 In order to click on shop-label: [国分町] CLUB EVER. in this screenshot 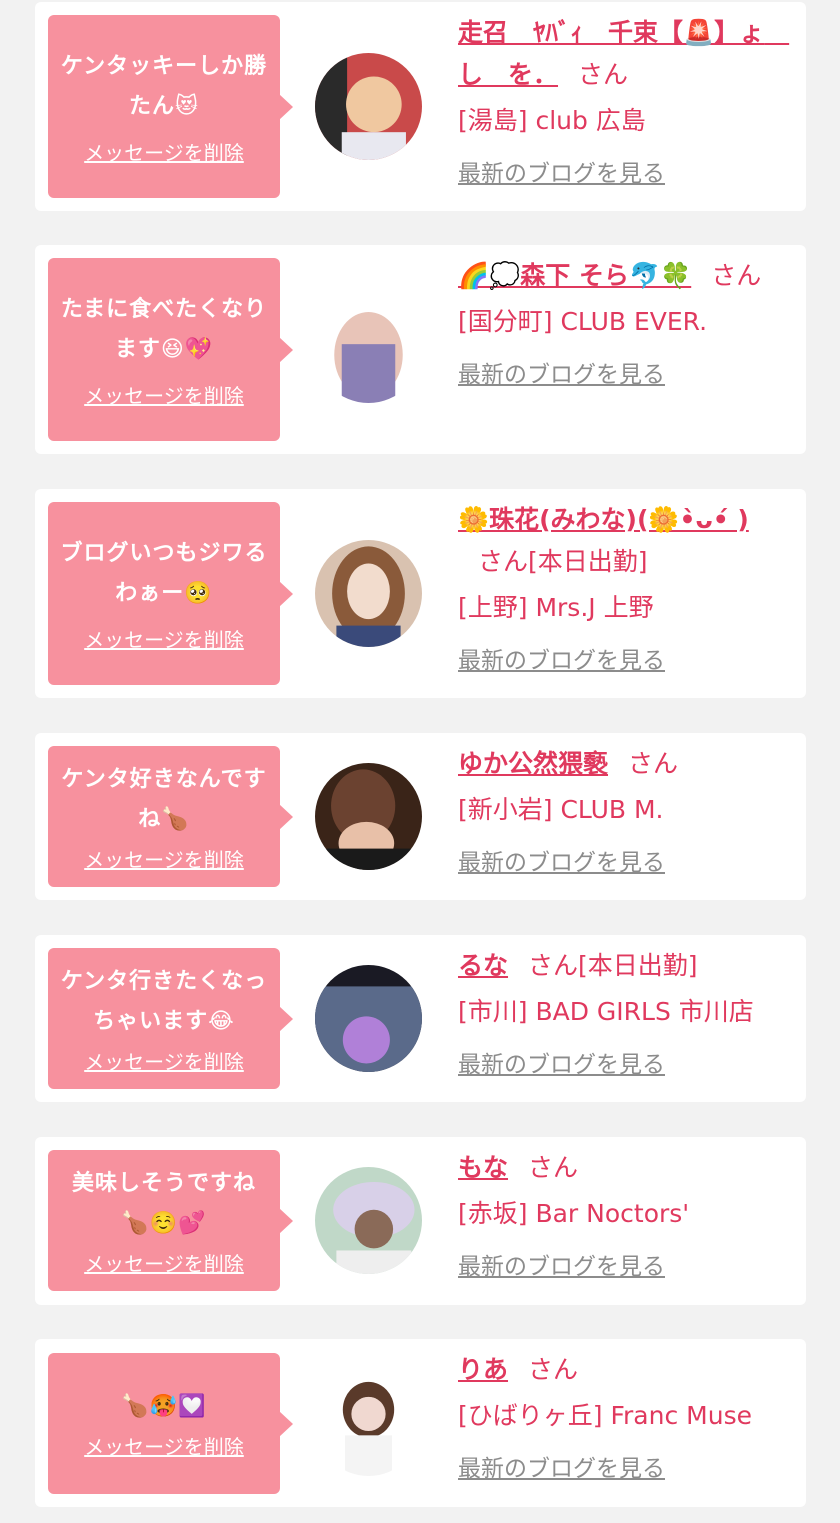, I will do `click(583, 321)`.